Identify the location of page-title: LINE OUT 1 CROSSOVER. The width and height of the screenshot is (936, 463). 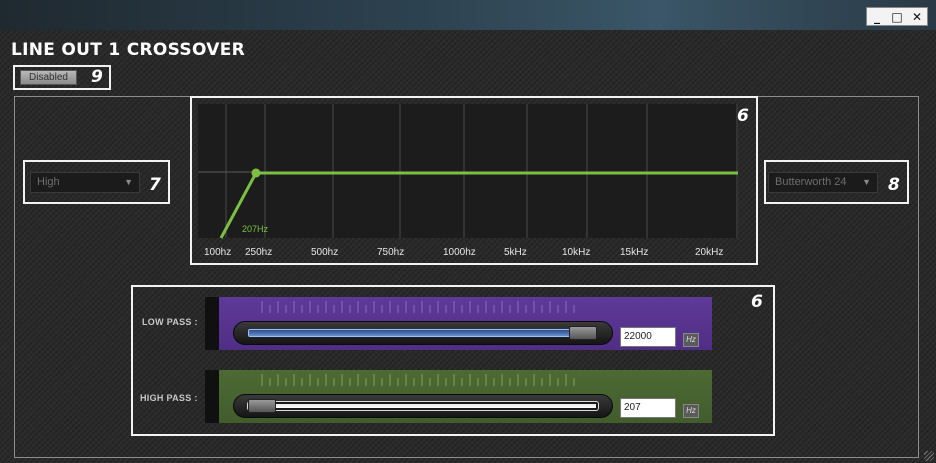
(128, 50).